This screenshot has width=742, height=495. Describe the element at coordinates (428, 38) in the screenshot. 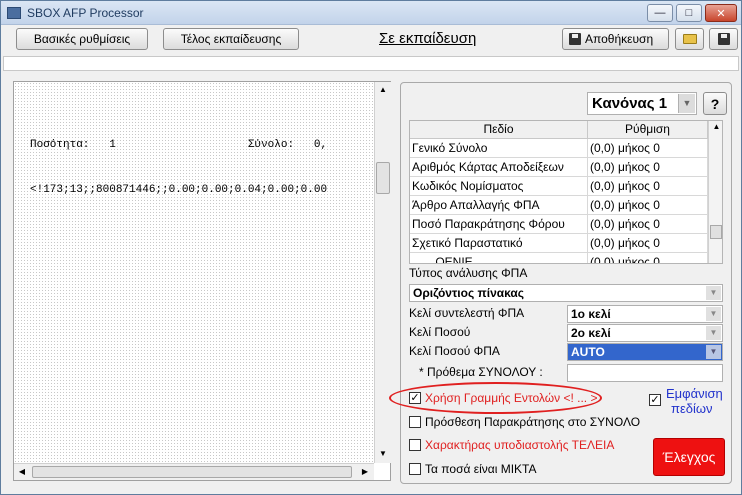

I see `training-mode-title: Σε εκπαίδευση` at that location.